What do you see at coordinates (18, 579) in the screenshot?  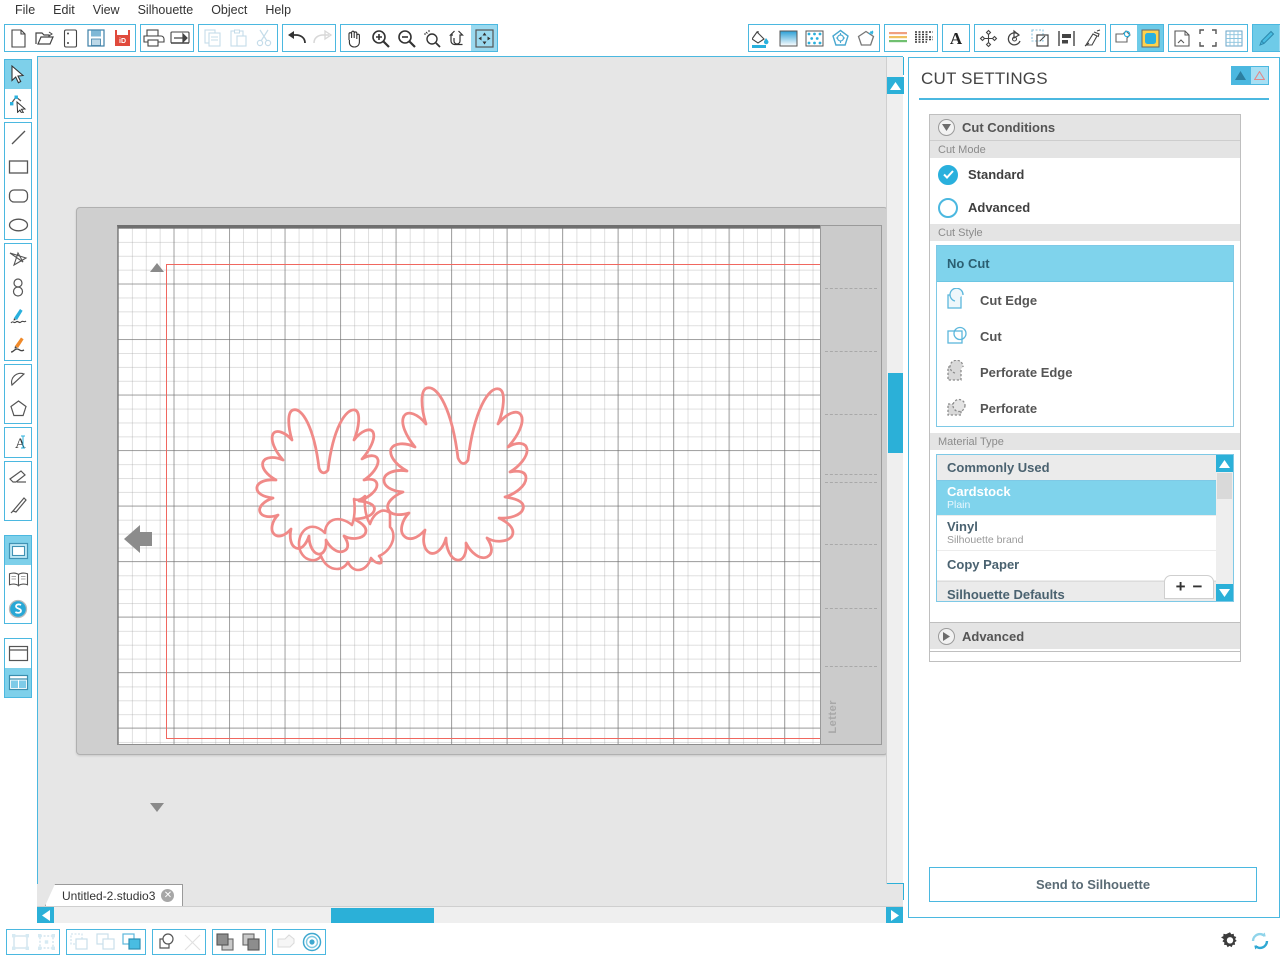 I see `library-book-icon` at bounding box center [18, 579].